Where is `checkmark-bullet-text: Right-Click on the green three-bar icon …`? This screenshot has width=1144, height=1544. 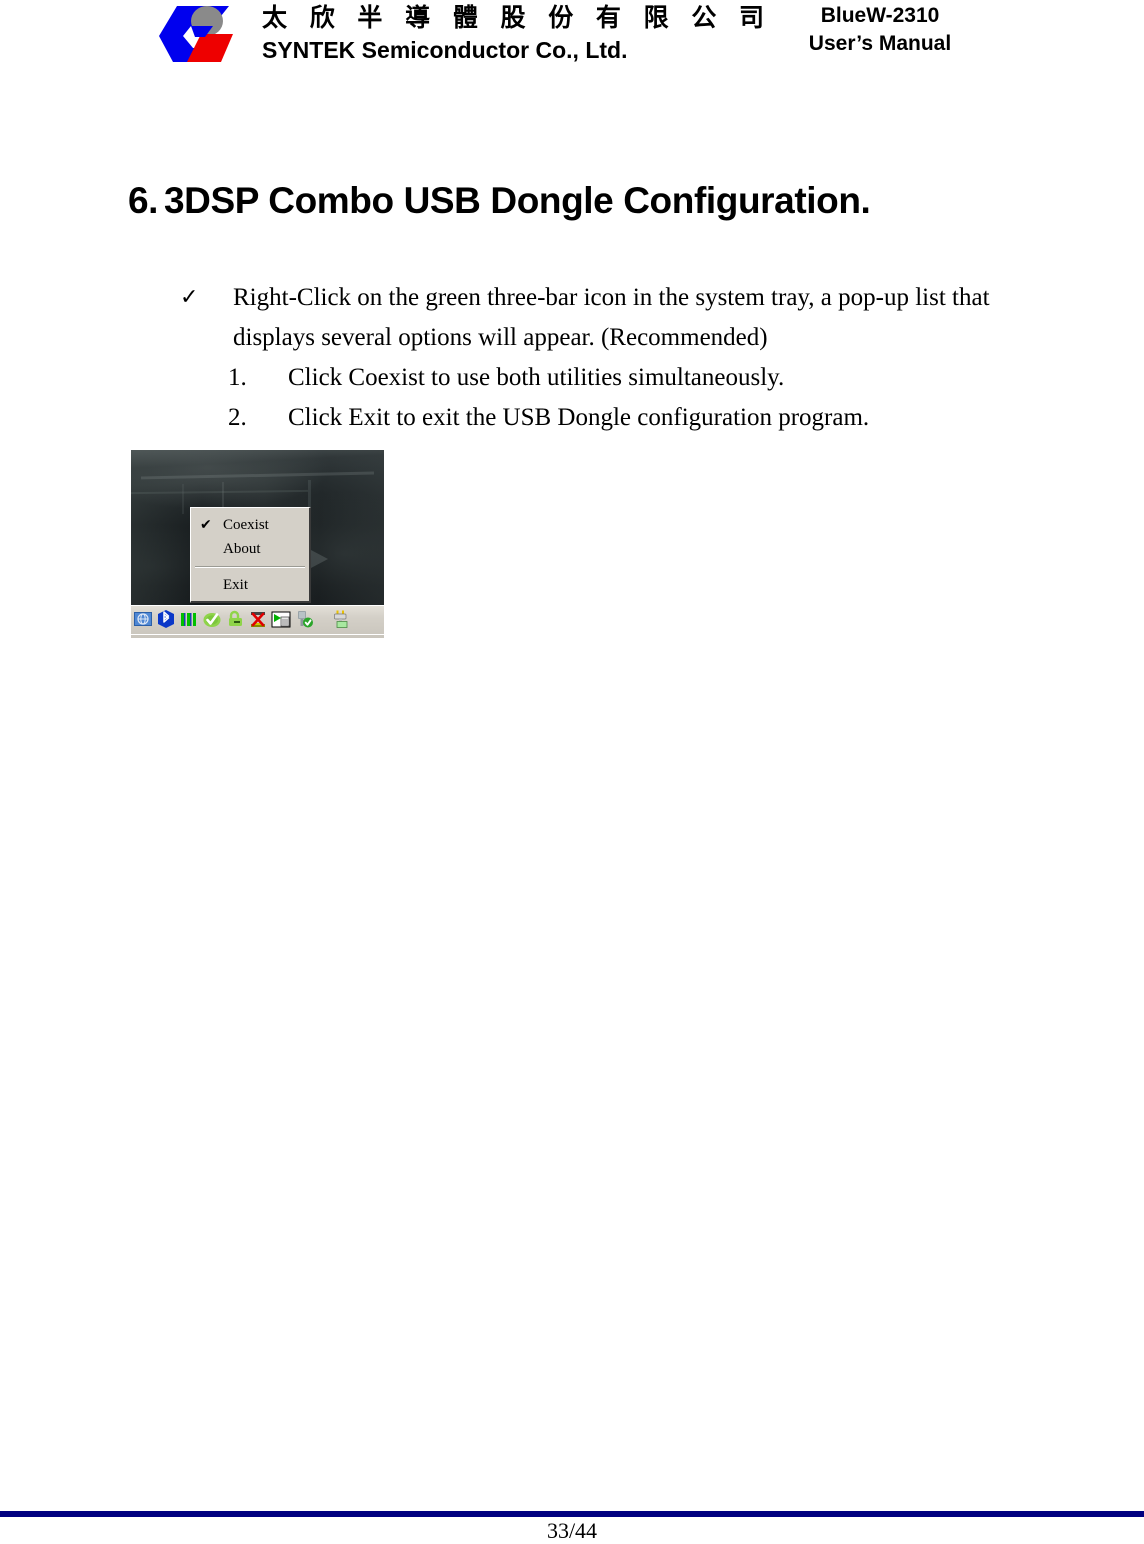
checkmark-bullet-text: Right-Click on the green three-bar icon … is located at coordinates (611, 317).